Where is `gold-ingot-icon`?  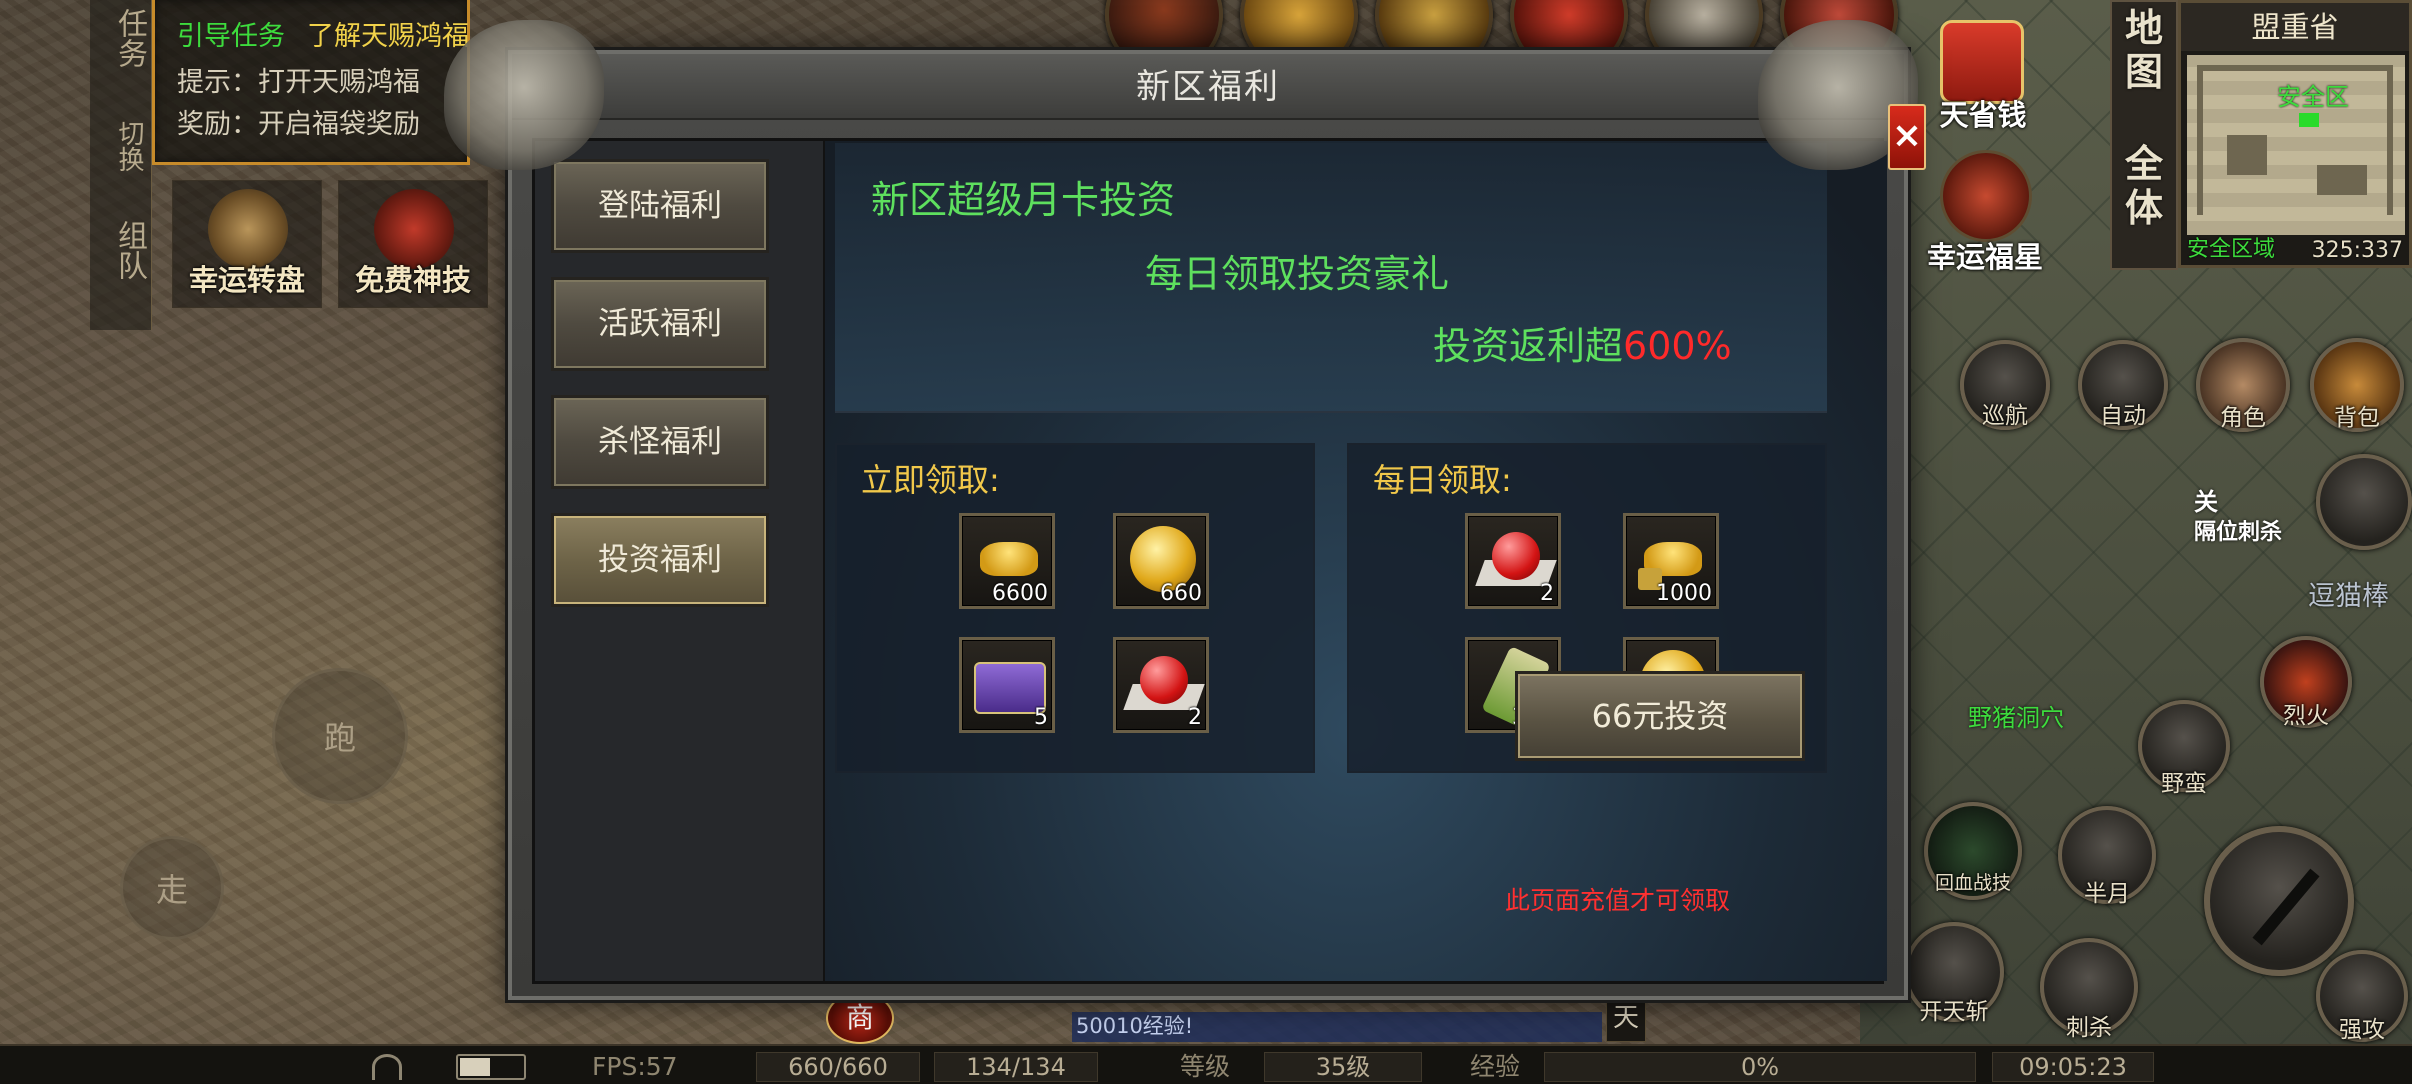 gold-ingot-icon is located at coordinates (1009, 559).